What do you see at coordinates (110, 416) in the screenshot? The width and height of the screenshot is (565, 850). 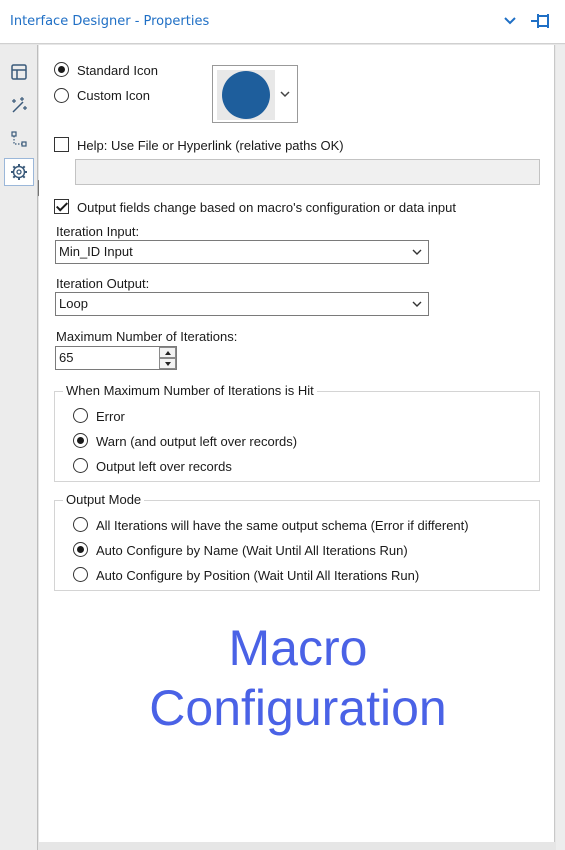 I see `max-hit-option-label: Error` at bounding box center [110, 416].